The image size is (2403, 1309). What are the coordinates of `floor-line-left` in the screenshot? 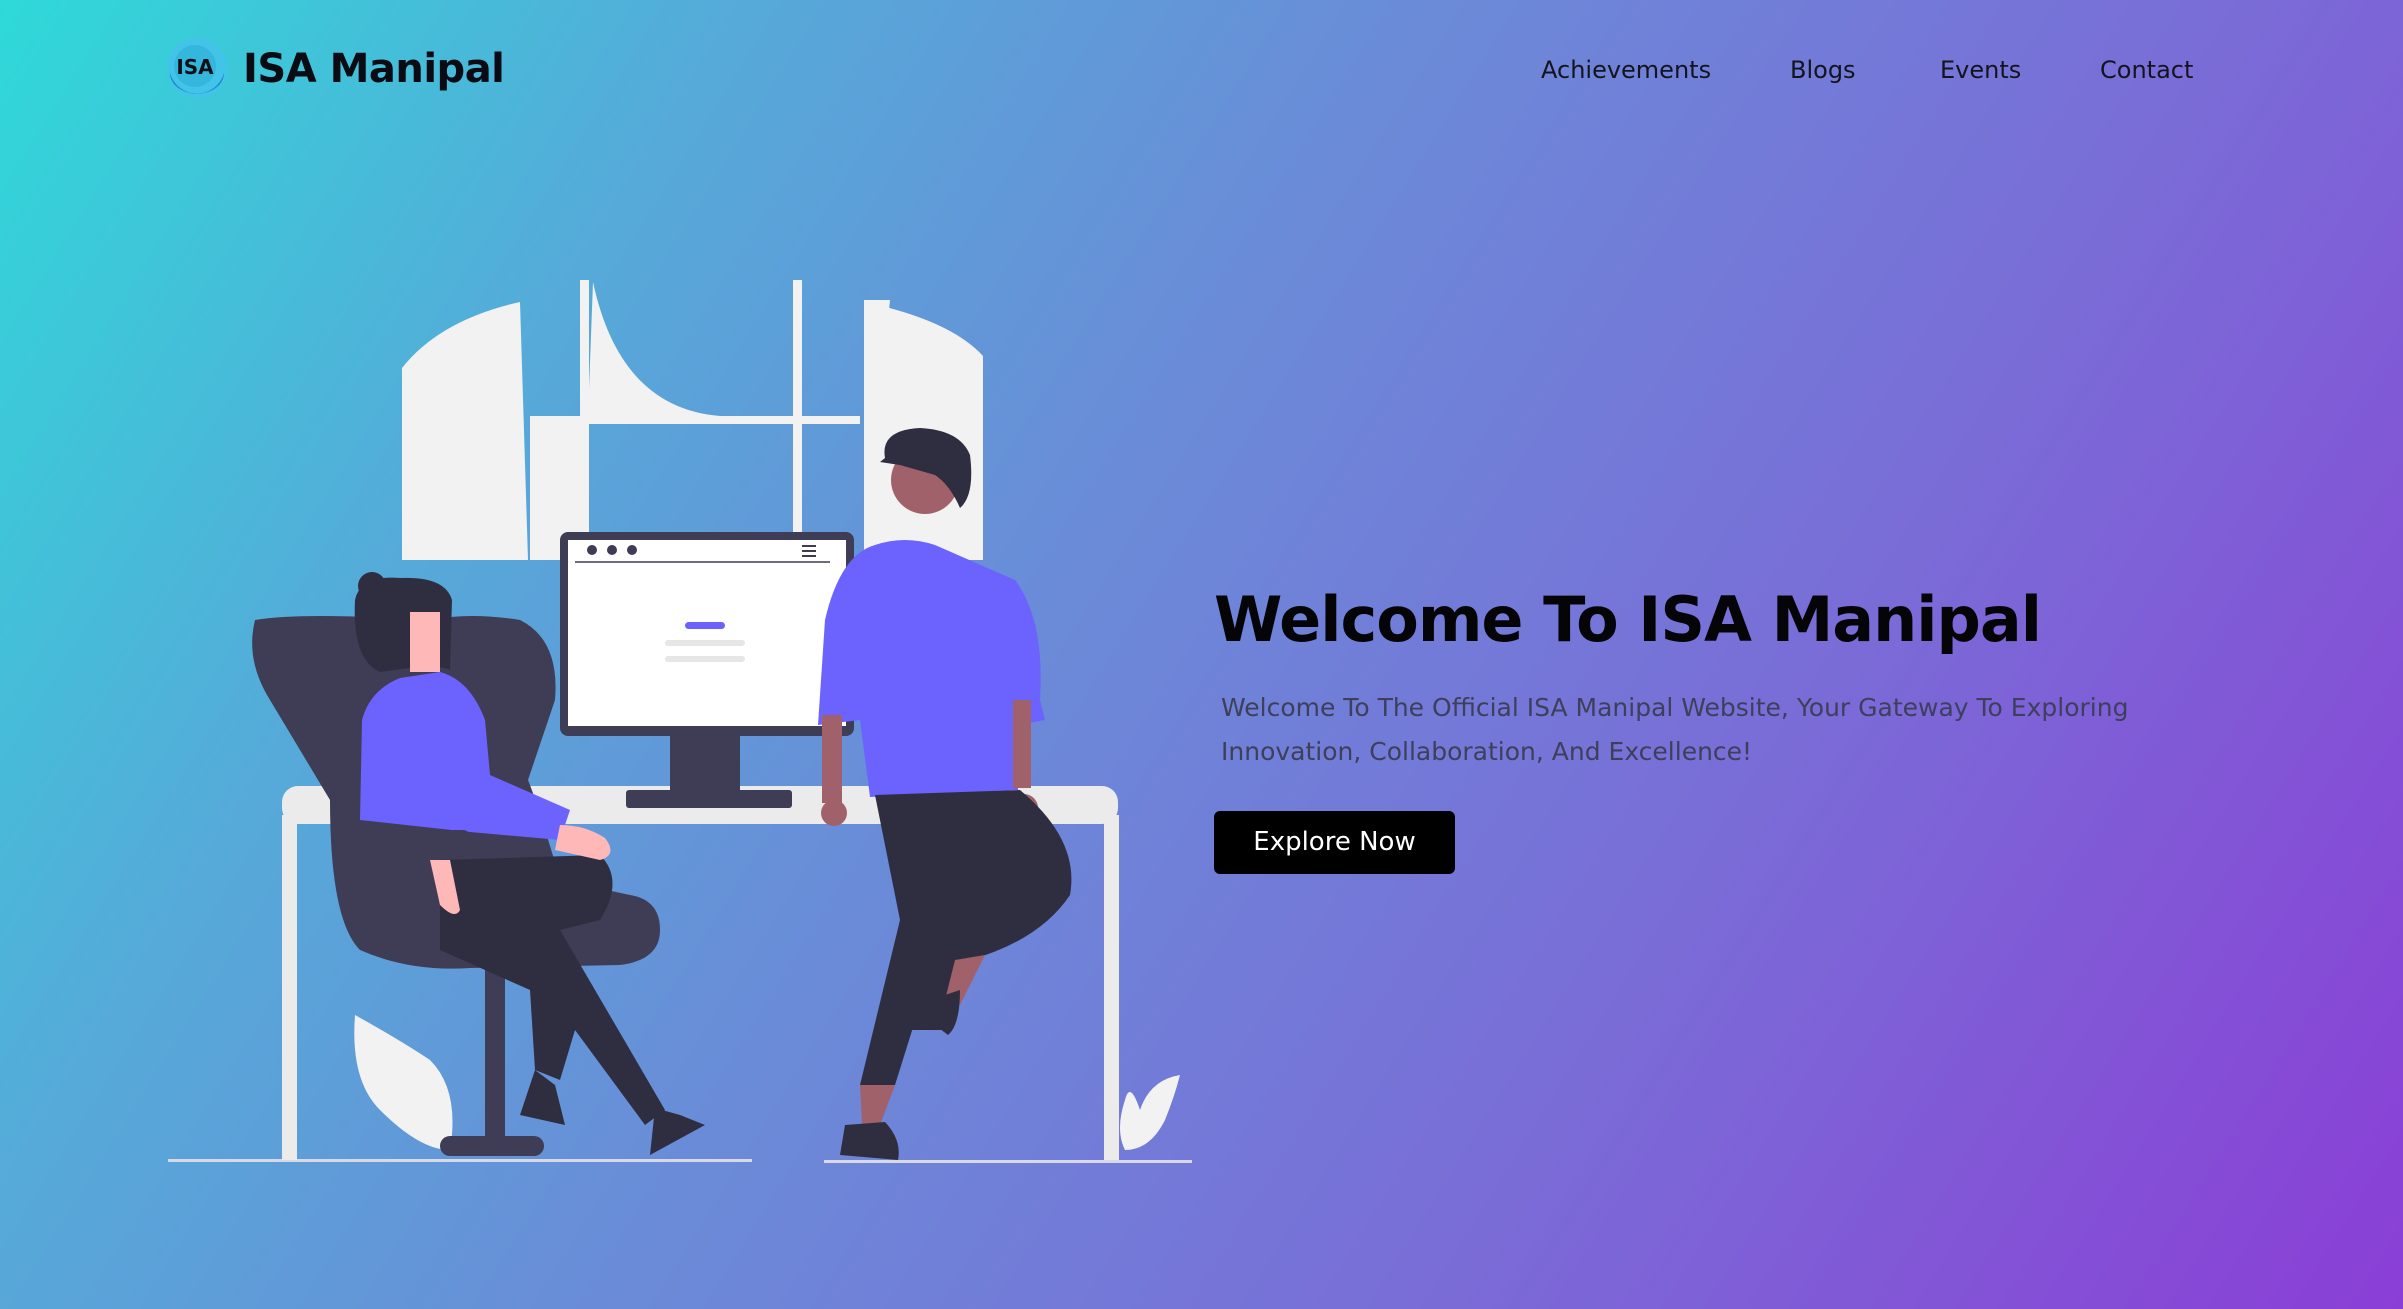 It's located at (460, 1160).